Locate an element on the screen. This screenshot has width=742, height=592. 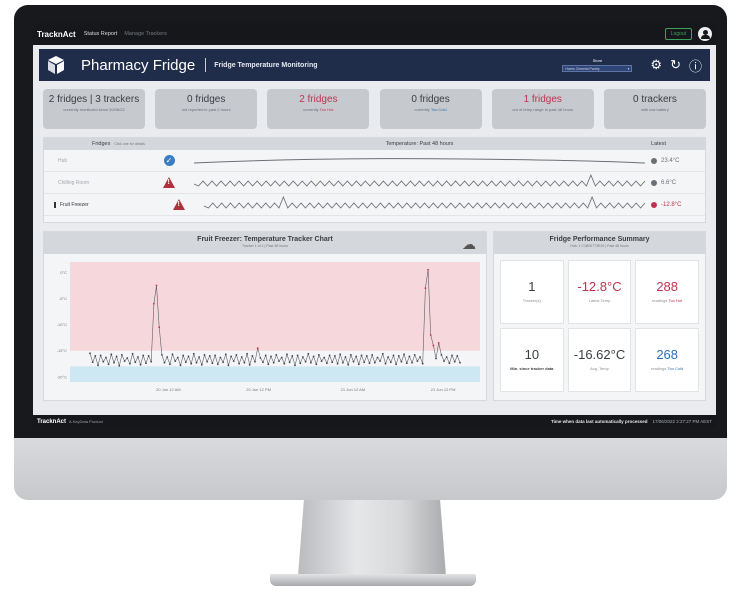
summary-value: 268 is located at coordinates (667, 354).